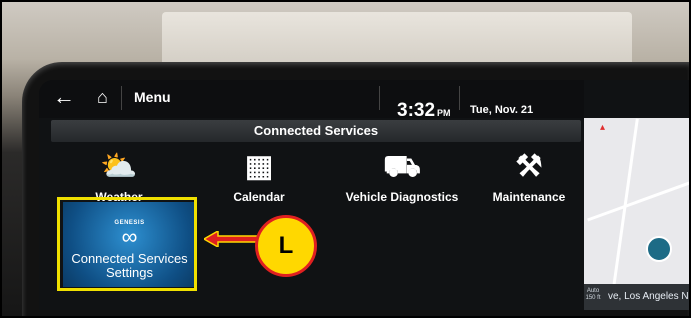  I want to click on compass-icon: ▴, so click(603, 127).